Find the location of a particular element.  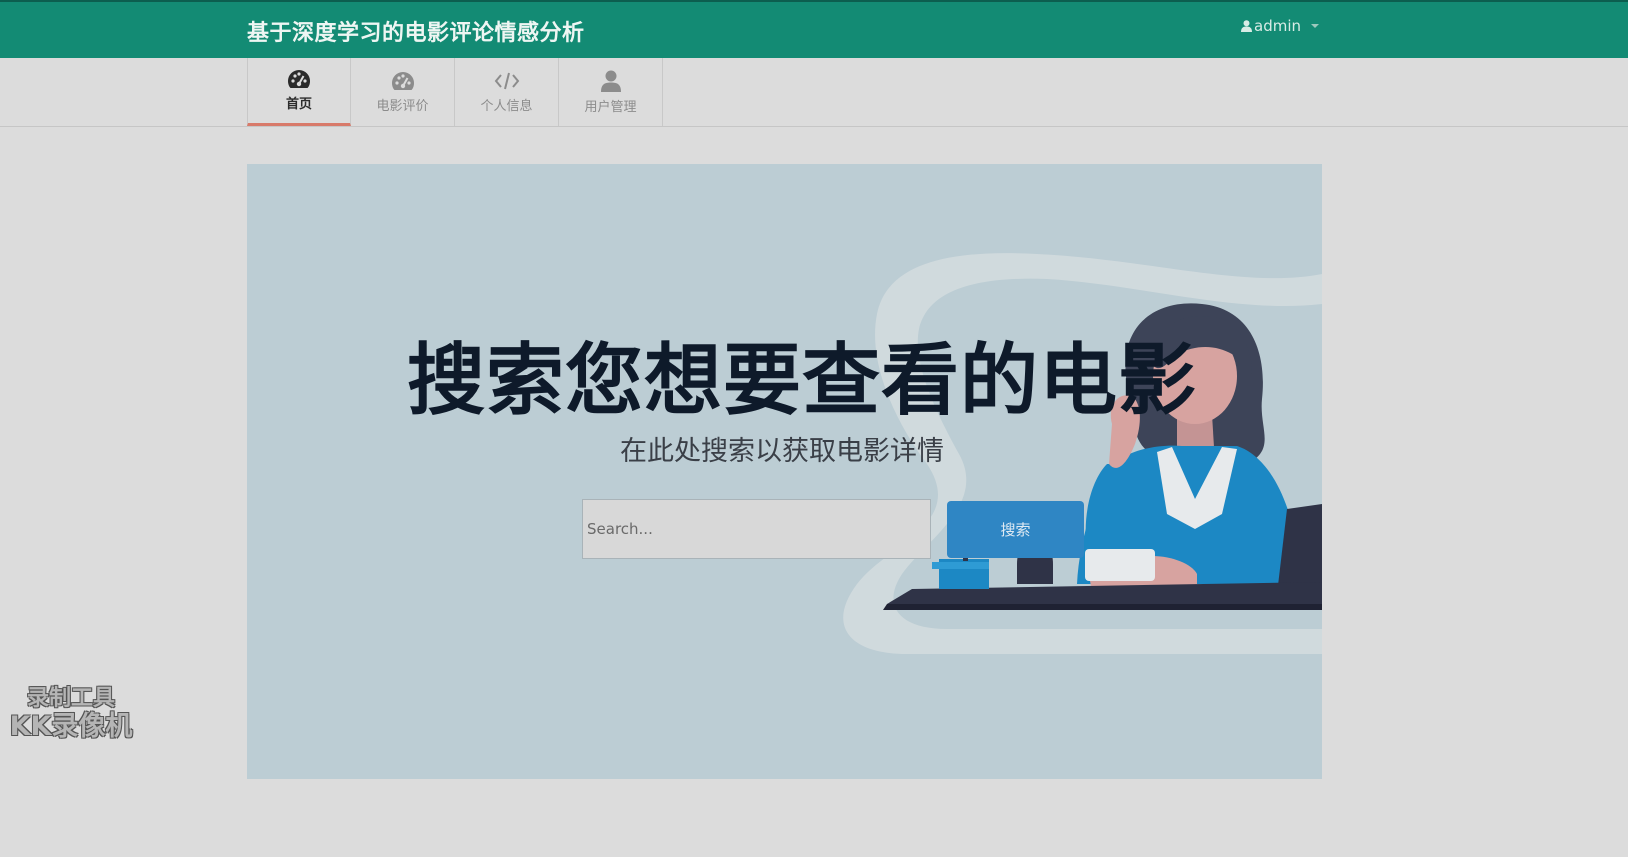

recorder-watermark: 录制工具 KK录像机 is located at coordinates (71, 714).